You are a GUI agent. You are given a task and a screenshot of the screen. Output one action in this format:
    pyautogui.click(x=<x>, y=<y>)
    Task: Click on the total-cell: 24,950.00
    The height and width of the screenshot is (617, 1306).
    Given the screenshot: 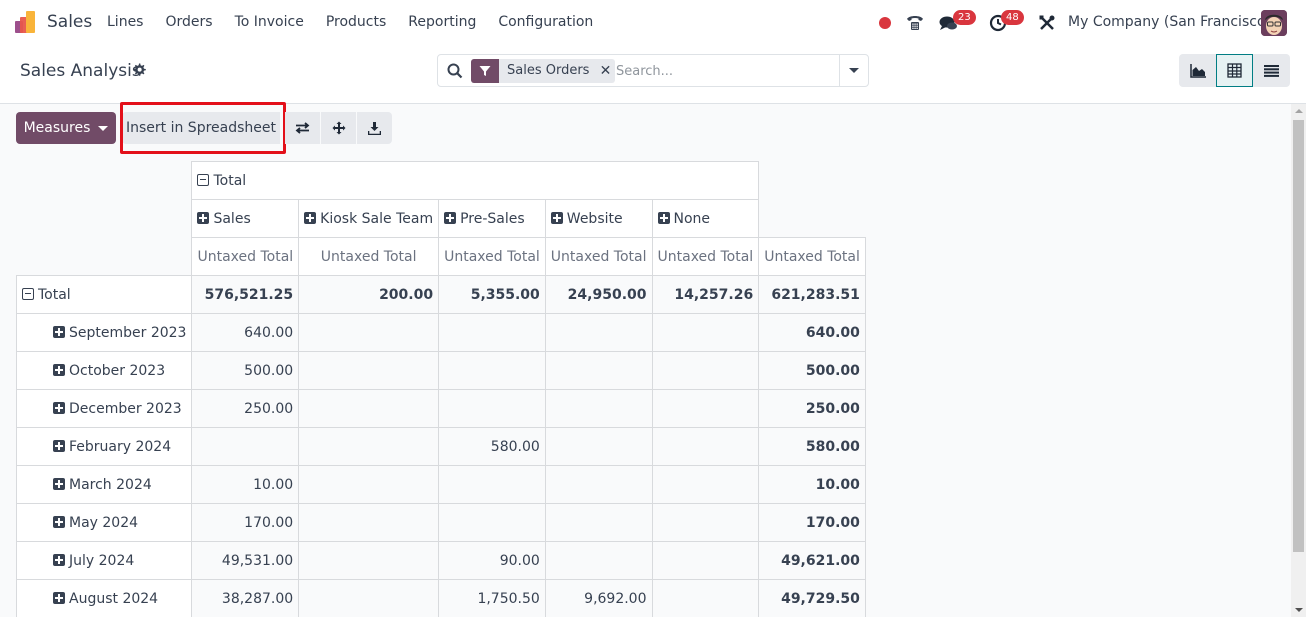 What is the action you would take?
    pyautogui.click(x=598, y=294)
    